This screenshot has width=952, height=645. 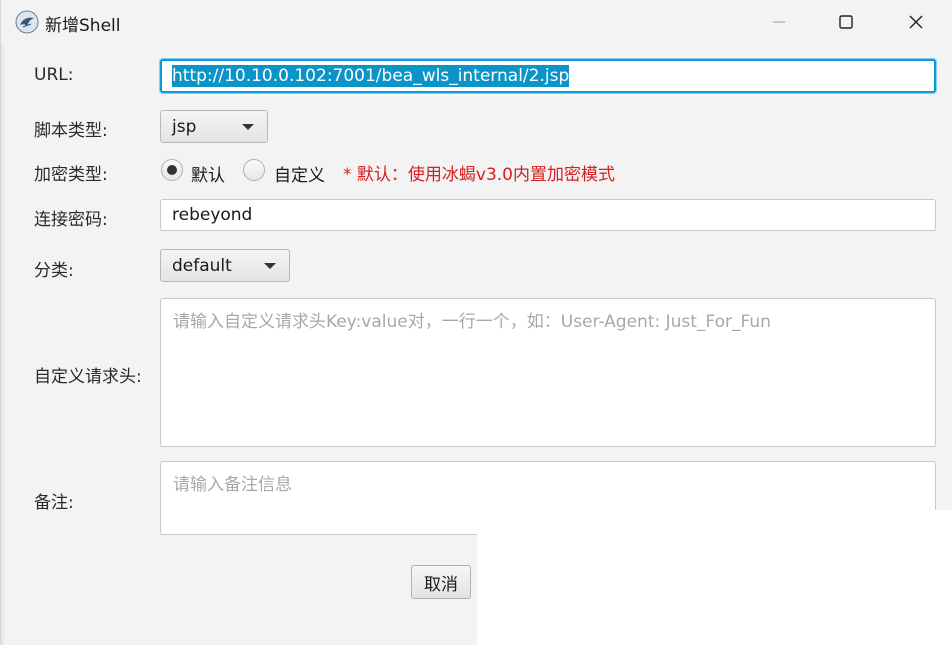 I want to click on radio-default, so click(x=172, y=170).